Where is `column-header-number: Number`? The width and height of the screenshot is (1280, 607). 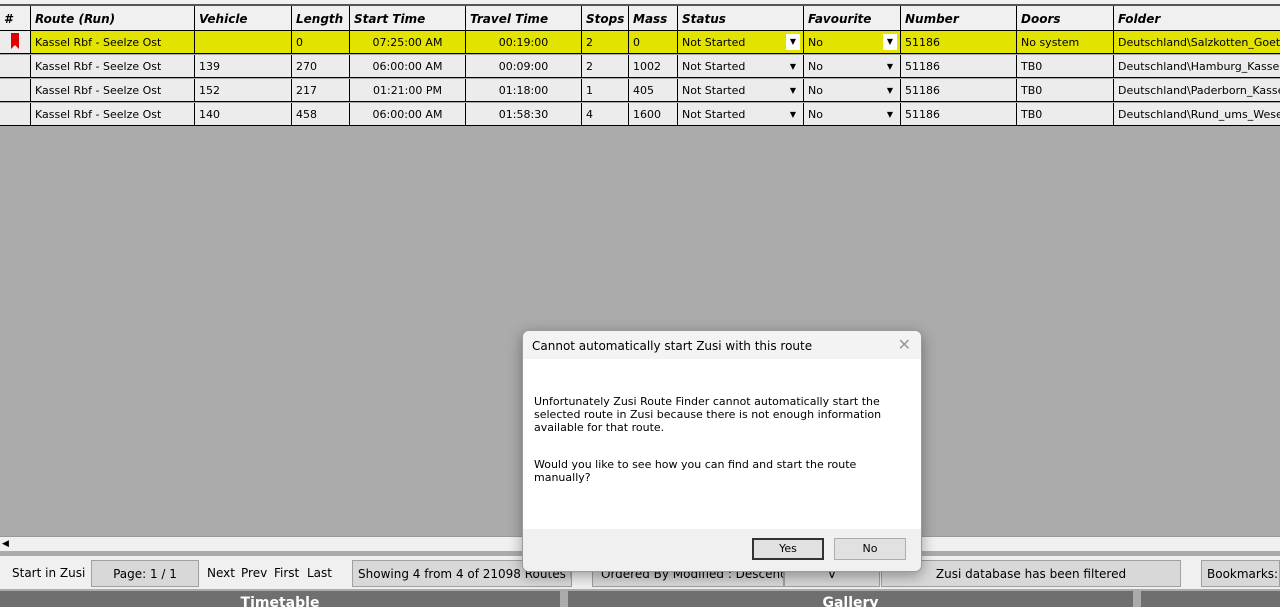
column-header-number: Number is located at coordinates (959, 18).